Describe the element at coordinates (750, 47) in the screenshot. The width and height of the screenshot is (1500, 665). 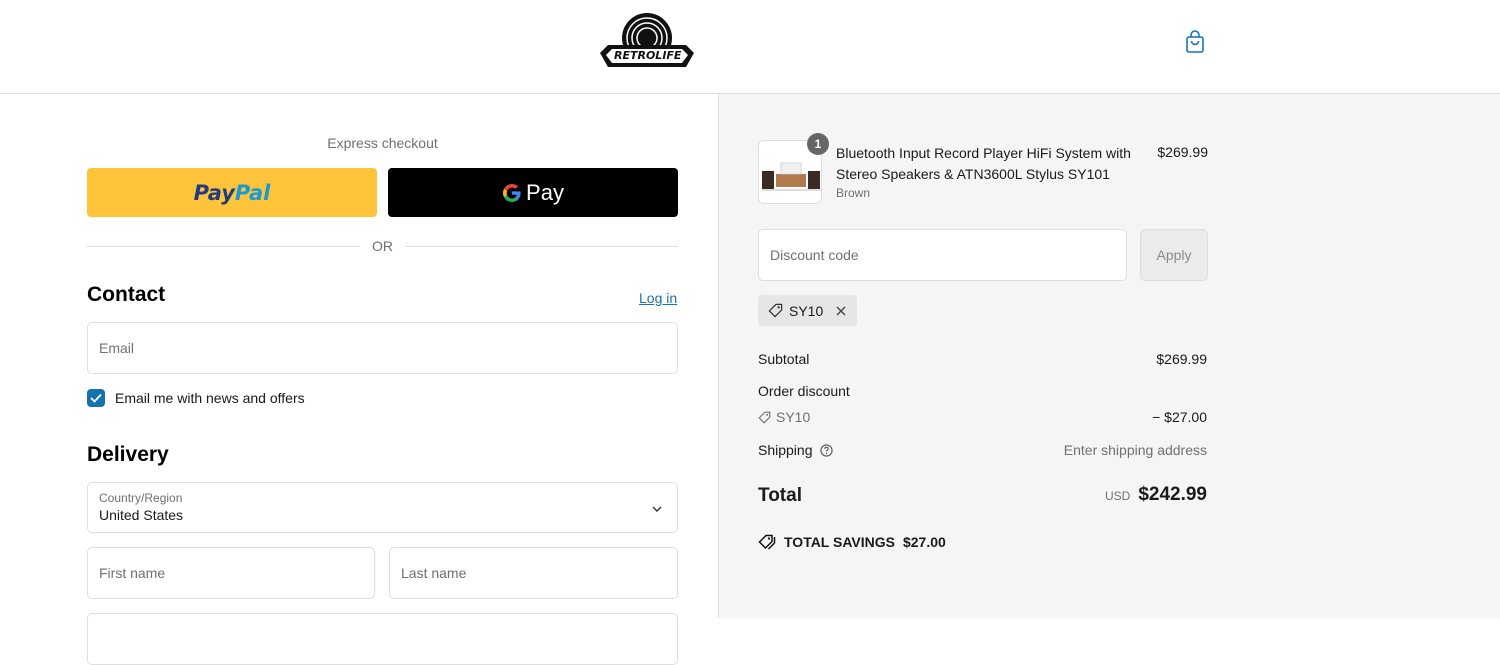
I see `site-header: RETROLIFE` at that location.